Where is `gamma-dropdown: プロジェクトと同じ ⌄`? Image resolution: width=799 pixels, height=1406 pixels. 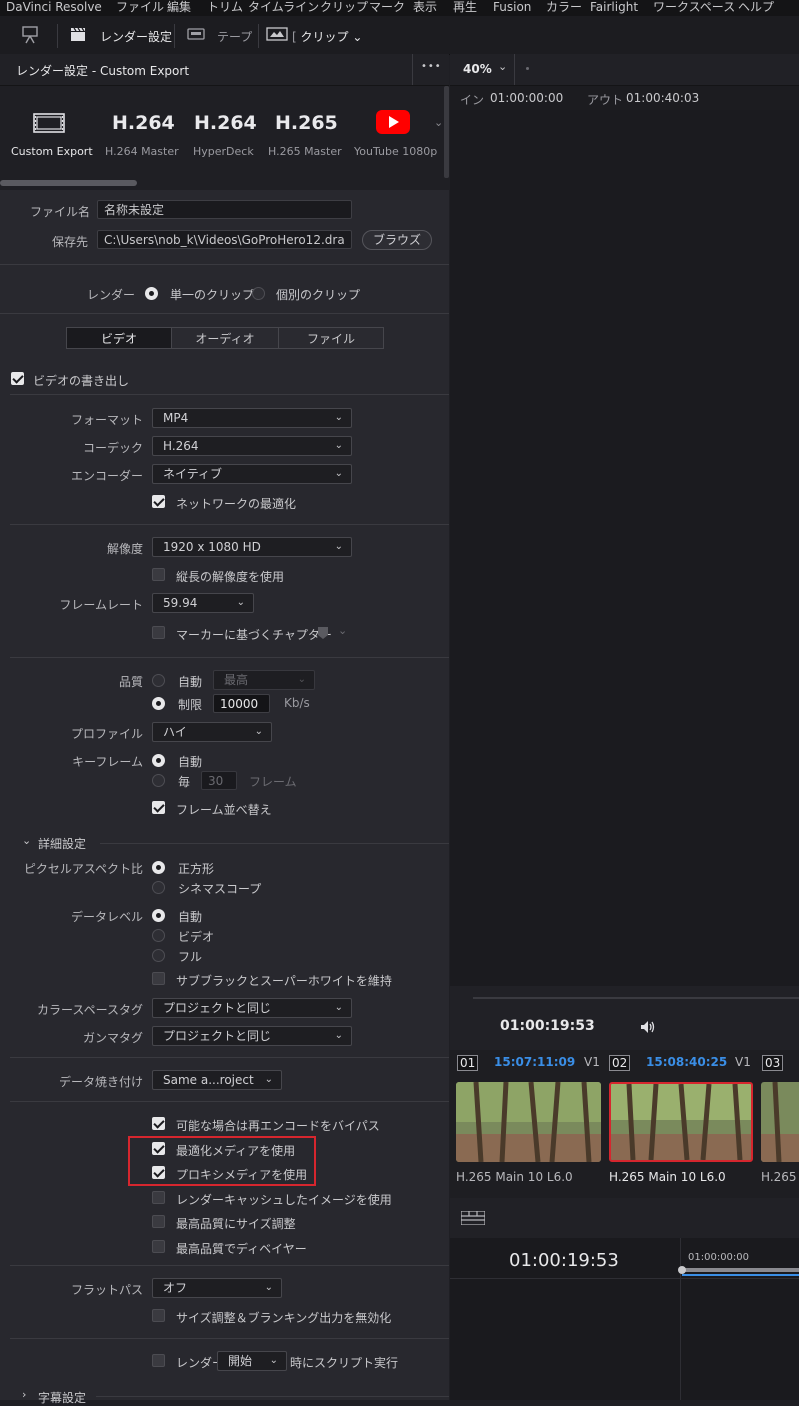
gamma-dropdown: プロジェクトと同じ ⌄ is located at coordinates (252, 1036).